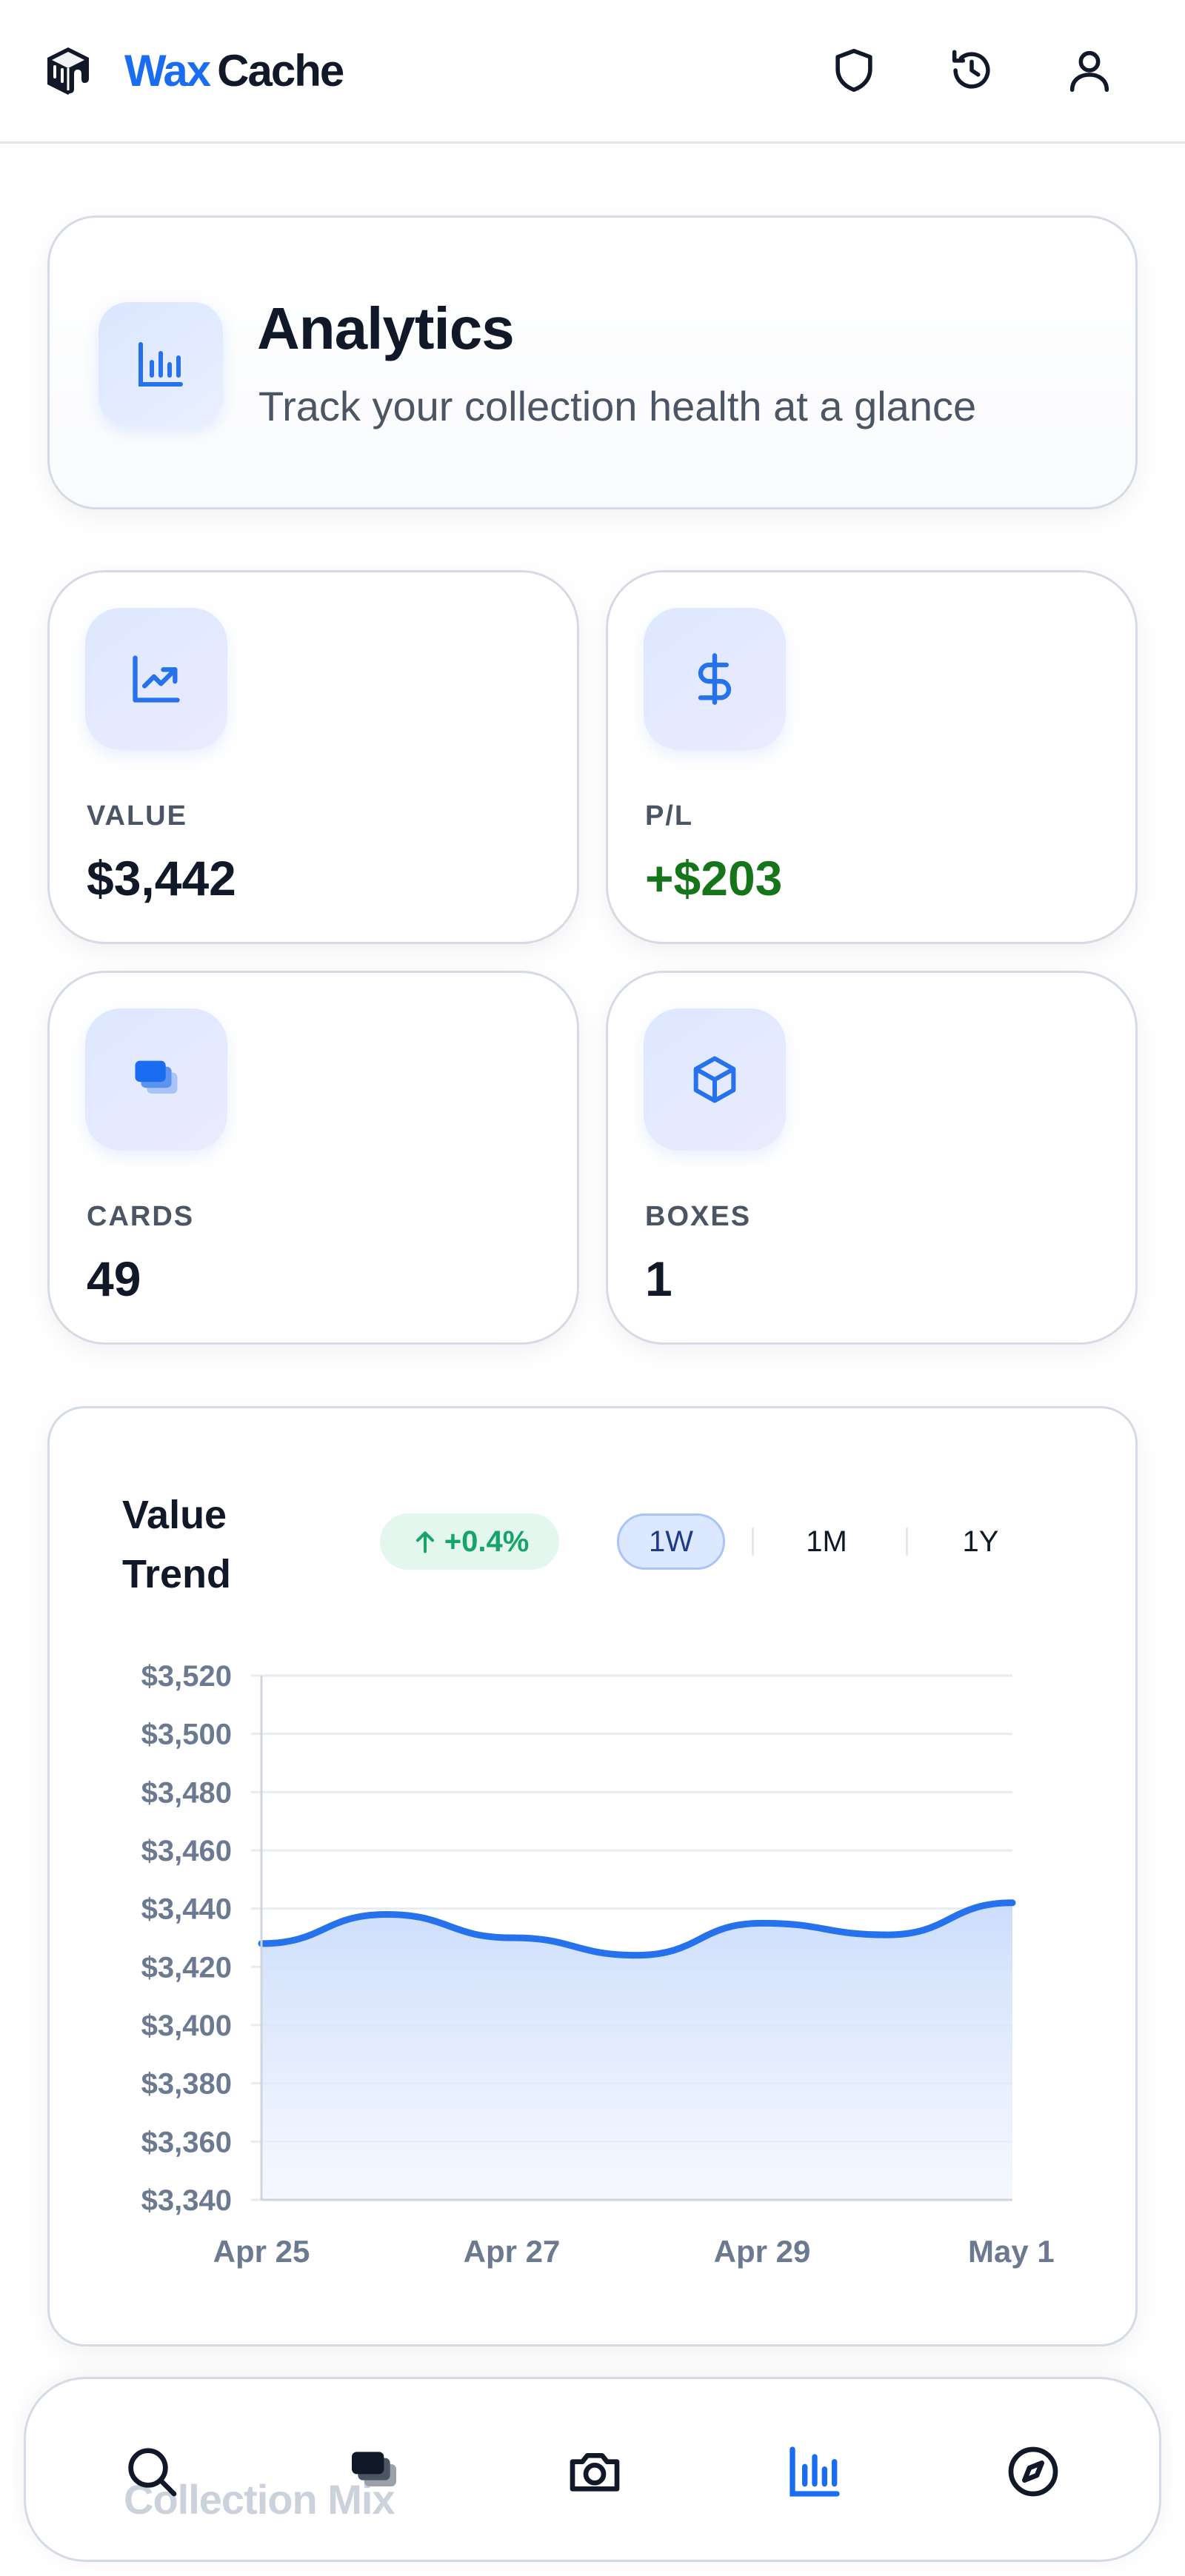  I want to click on trending-up-icon, so click(156, 679).